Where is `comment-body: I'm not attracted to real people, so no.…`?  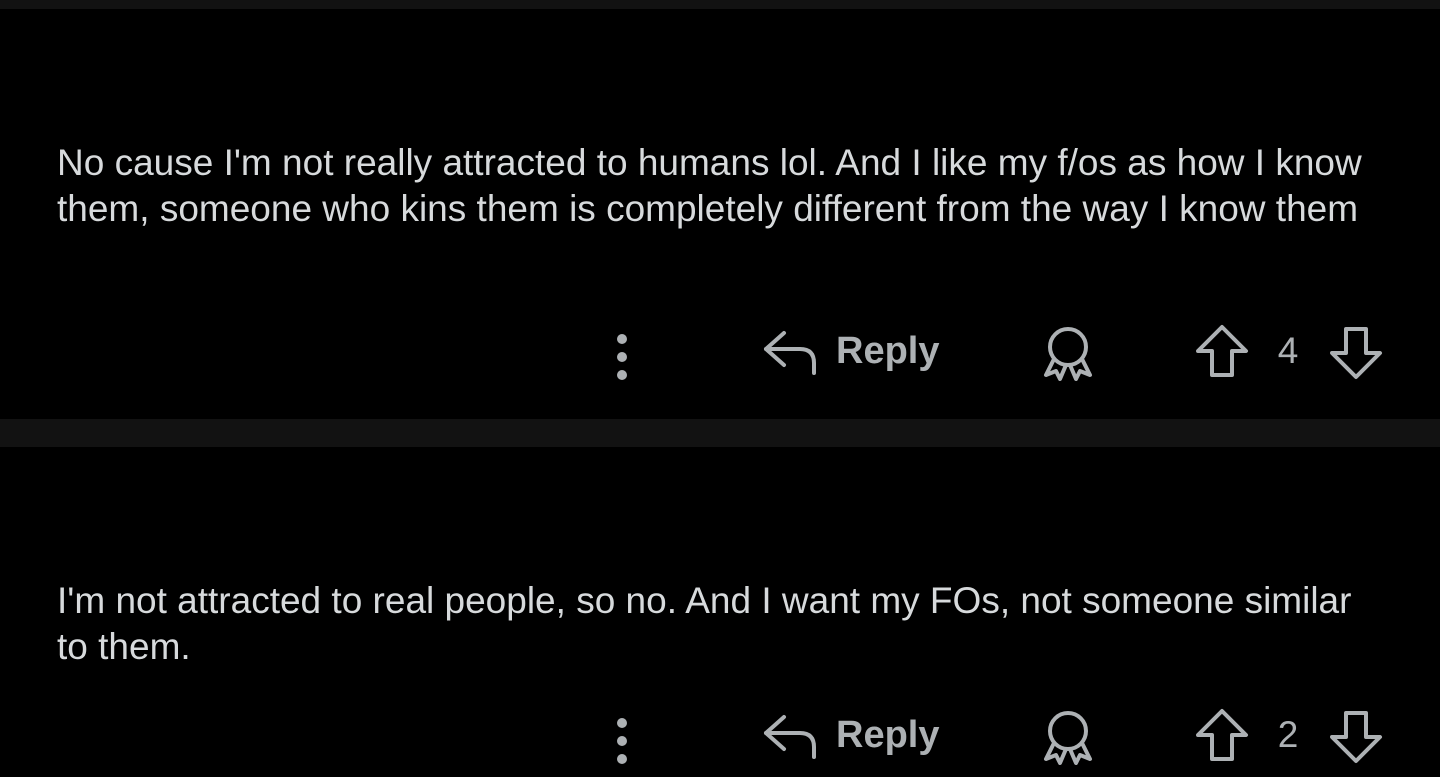 comment-body: I'm not attracted to real people, so no.… is located at coordinates (709, 623).